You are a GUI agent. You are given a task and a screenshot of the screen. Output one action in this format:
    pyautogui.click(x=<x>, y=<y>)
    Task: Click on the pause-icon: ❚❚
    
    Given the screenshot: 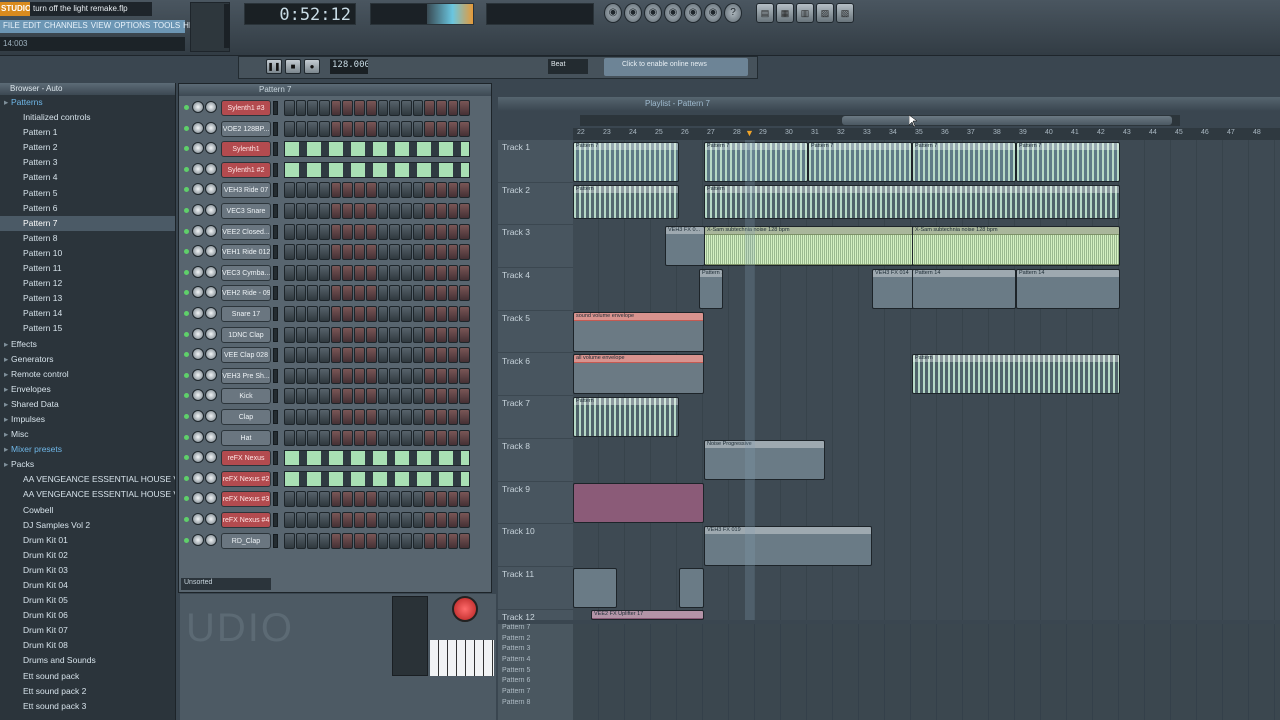 What is the action you would take?
    pyautogui.click(x=274, y=66)
    